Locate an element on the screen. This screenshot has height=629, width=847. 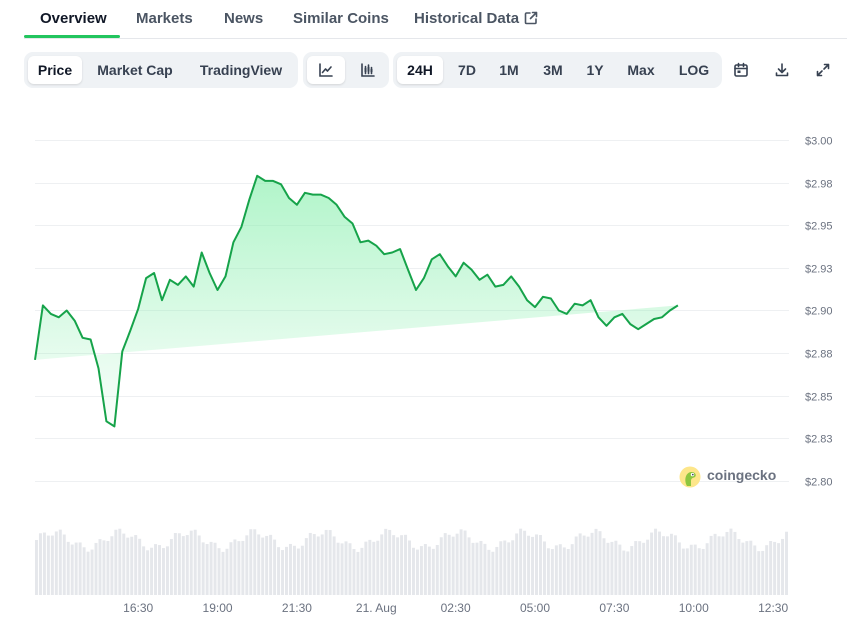
y-tick-label: $2.80 is located at coordinates (819, 483).